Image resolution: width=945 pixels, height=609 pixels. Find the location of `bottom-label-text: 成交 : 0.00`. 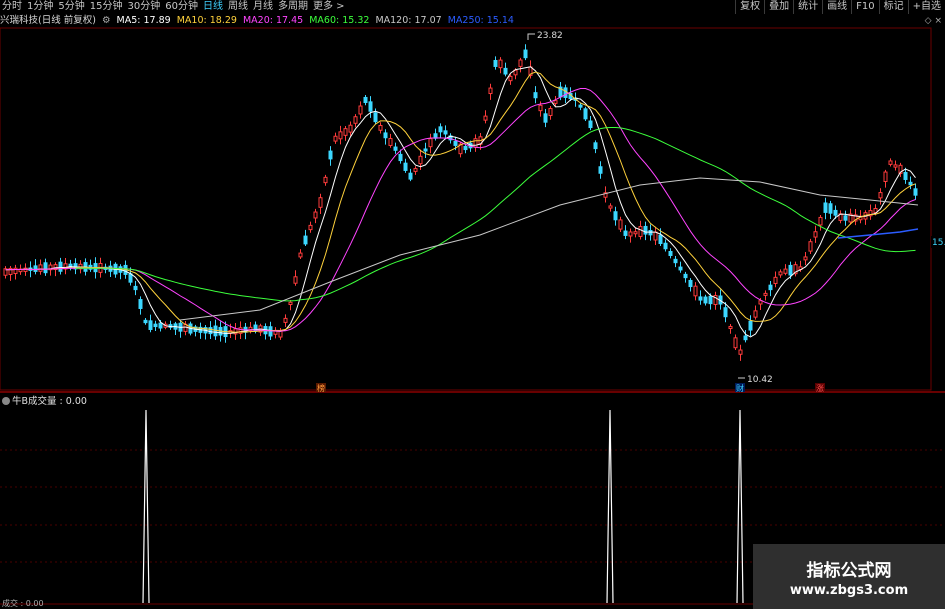

bottom-label-text: 成交 : 0.00 is located at coordinates (23, 603).